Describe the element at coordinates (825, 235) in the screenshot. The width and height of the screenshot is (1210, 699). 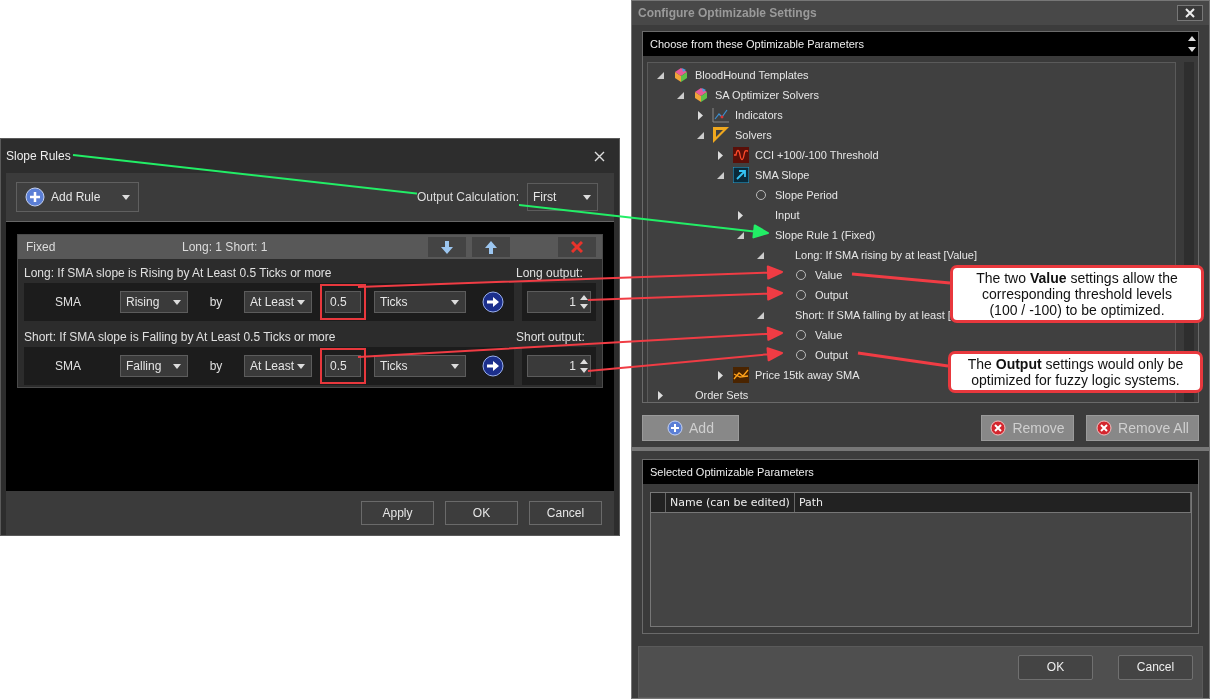
I see `tree-item: Slope Rule 1 (Fixed)` at that location.